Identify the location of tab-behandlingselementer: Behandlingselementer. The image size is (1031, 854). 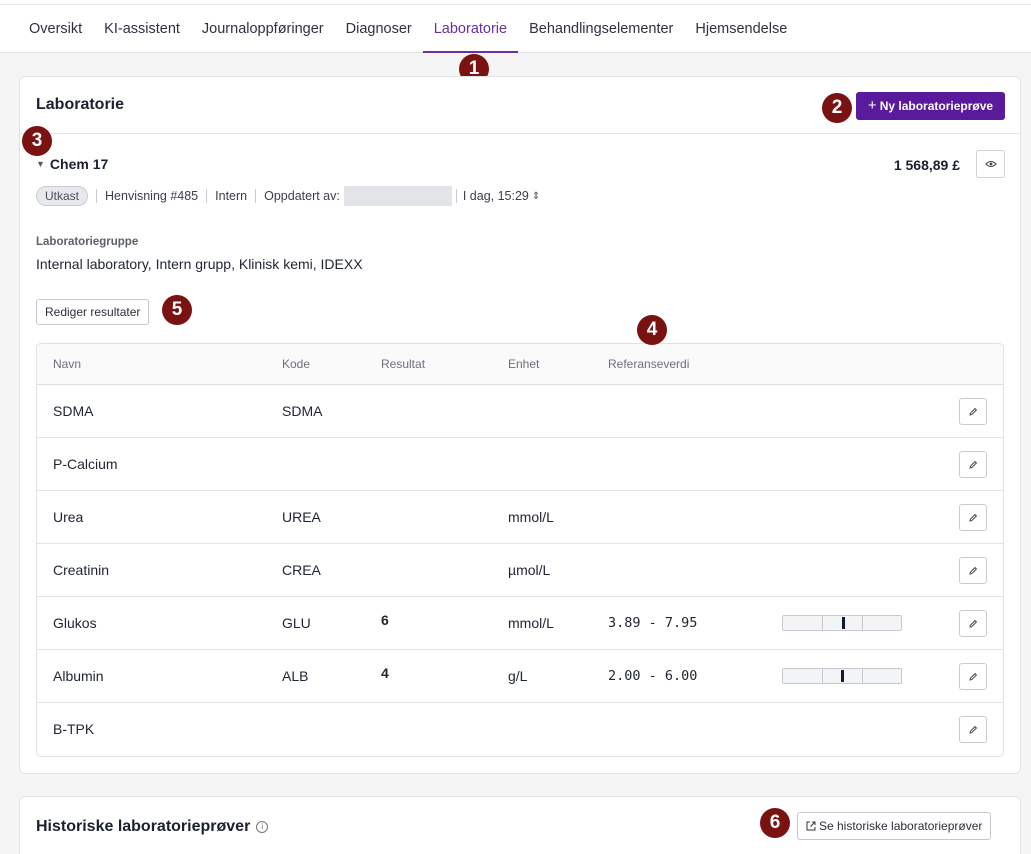
(601, 29).